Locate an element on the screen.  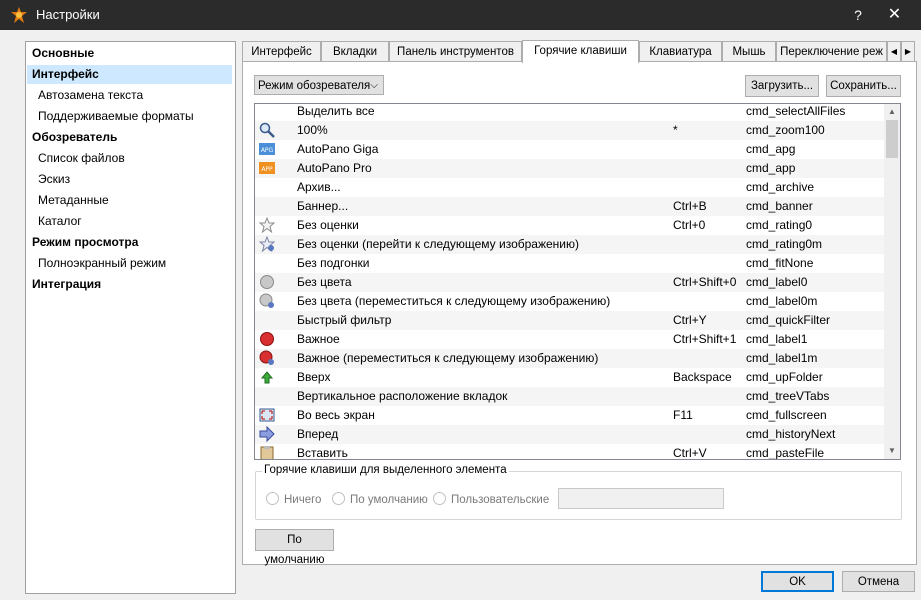
red-circle-icon is located at coordinates (267, 339).